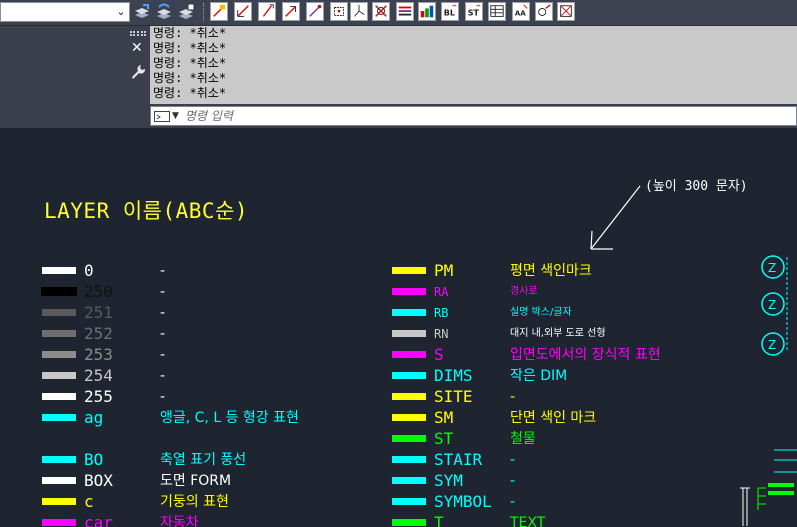 The width and height of the screenshot is (797, 527). Describe the element at coordinates (381, 11) in the screenshot. I see `tool-8-icon` at that location.